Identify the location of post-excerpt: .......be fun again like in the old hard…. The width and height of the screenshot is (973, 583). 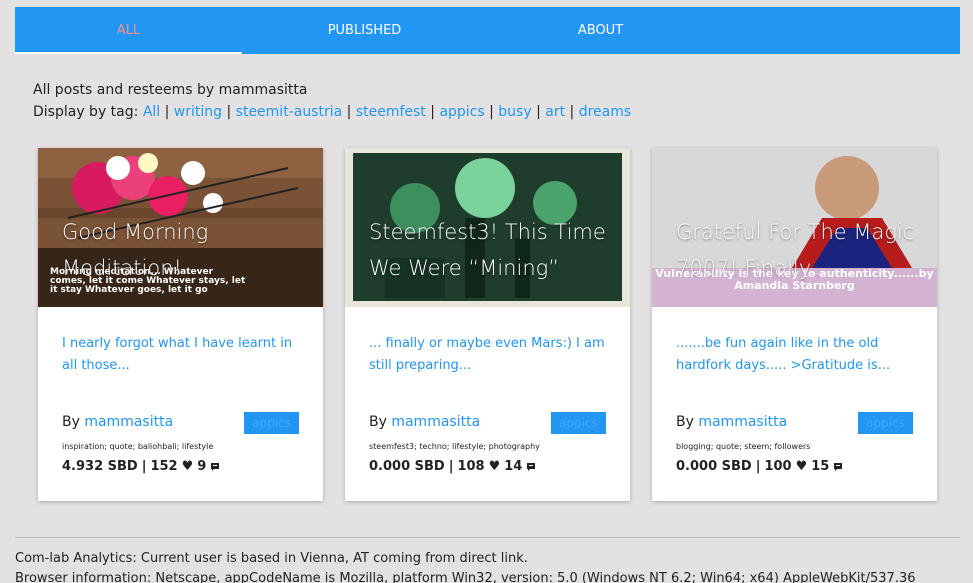
(796, 355).